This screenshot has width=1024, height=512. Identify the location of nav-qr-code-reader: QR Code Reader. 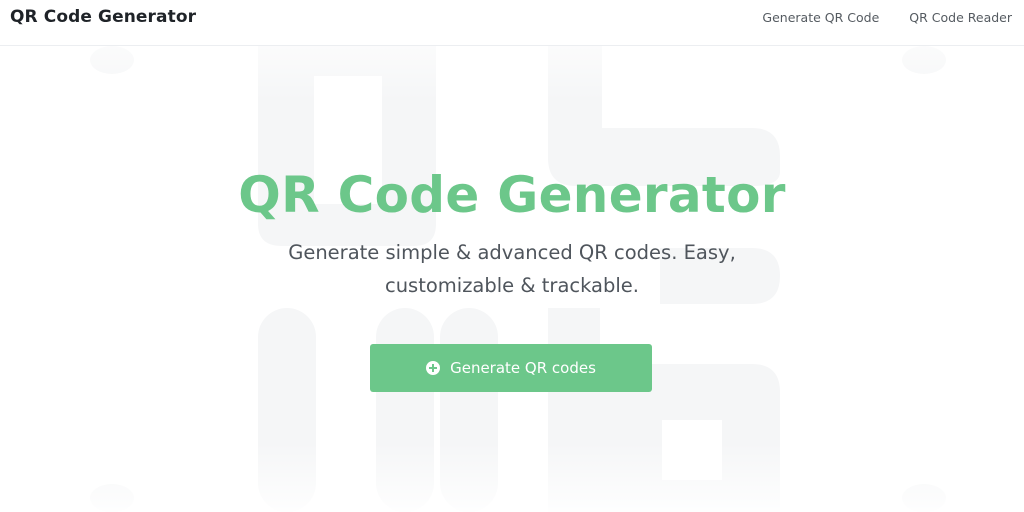
(960, 17).